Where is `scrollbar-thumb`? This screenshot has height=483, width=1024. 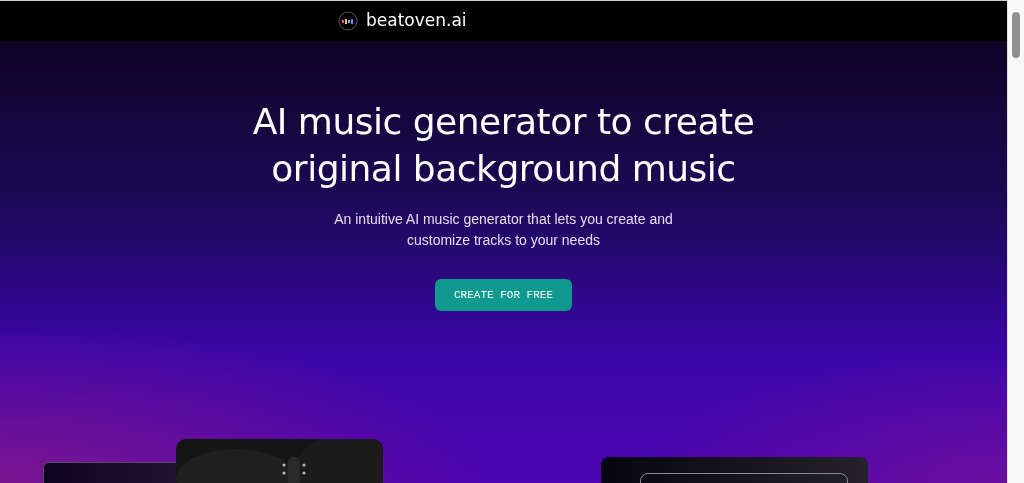
scrollbar-thumb is located at coordinates (1016, 35).